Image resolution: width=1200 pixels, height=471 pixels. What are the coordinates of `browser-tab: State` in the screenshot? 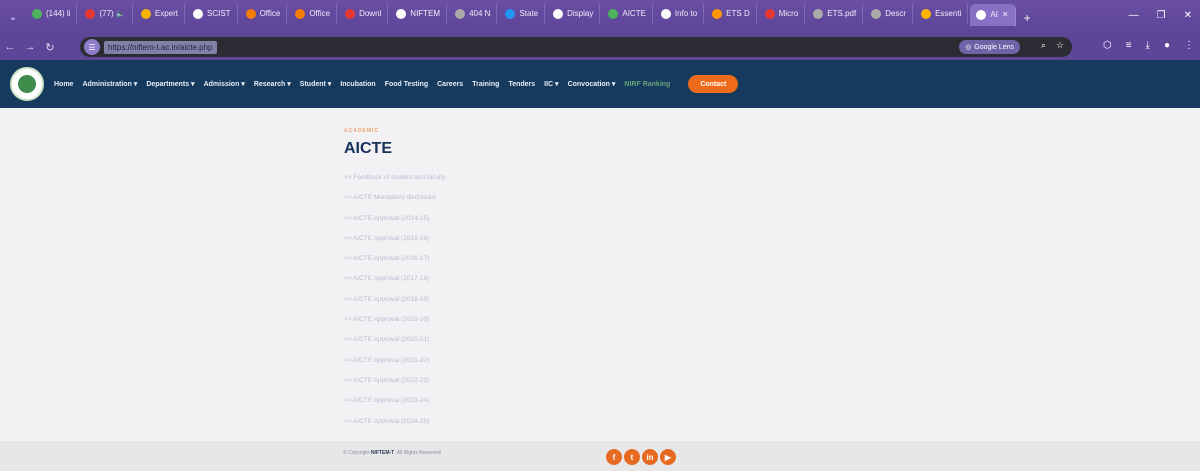 It's located at (522, 13).